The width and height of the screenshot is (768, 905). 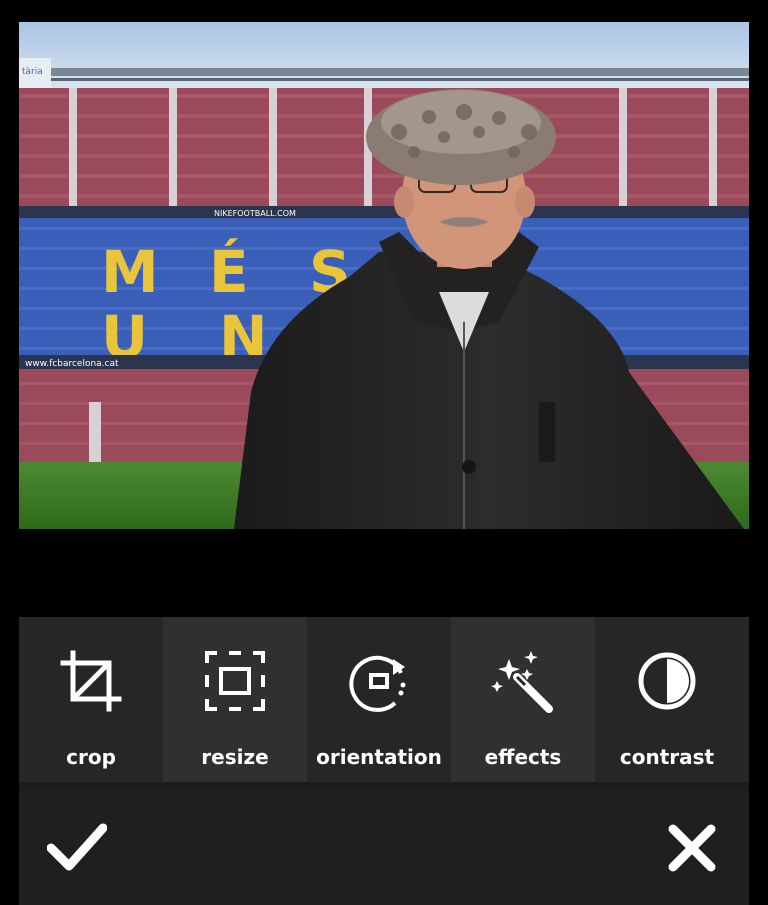 I want to click on contrast-label: contrast, so click(x=667, y=757).